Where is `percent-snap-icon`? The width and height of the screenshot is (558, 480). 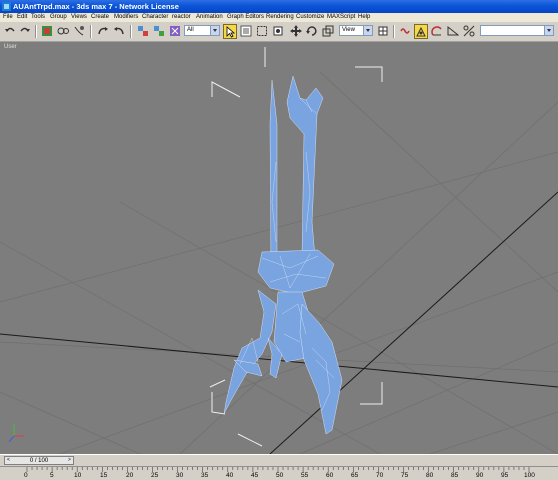 percent-snap-icon is located at coordinates (469, 31).